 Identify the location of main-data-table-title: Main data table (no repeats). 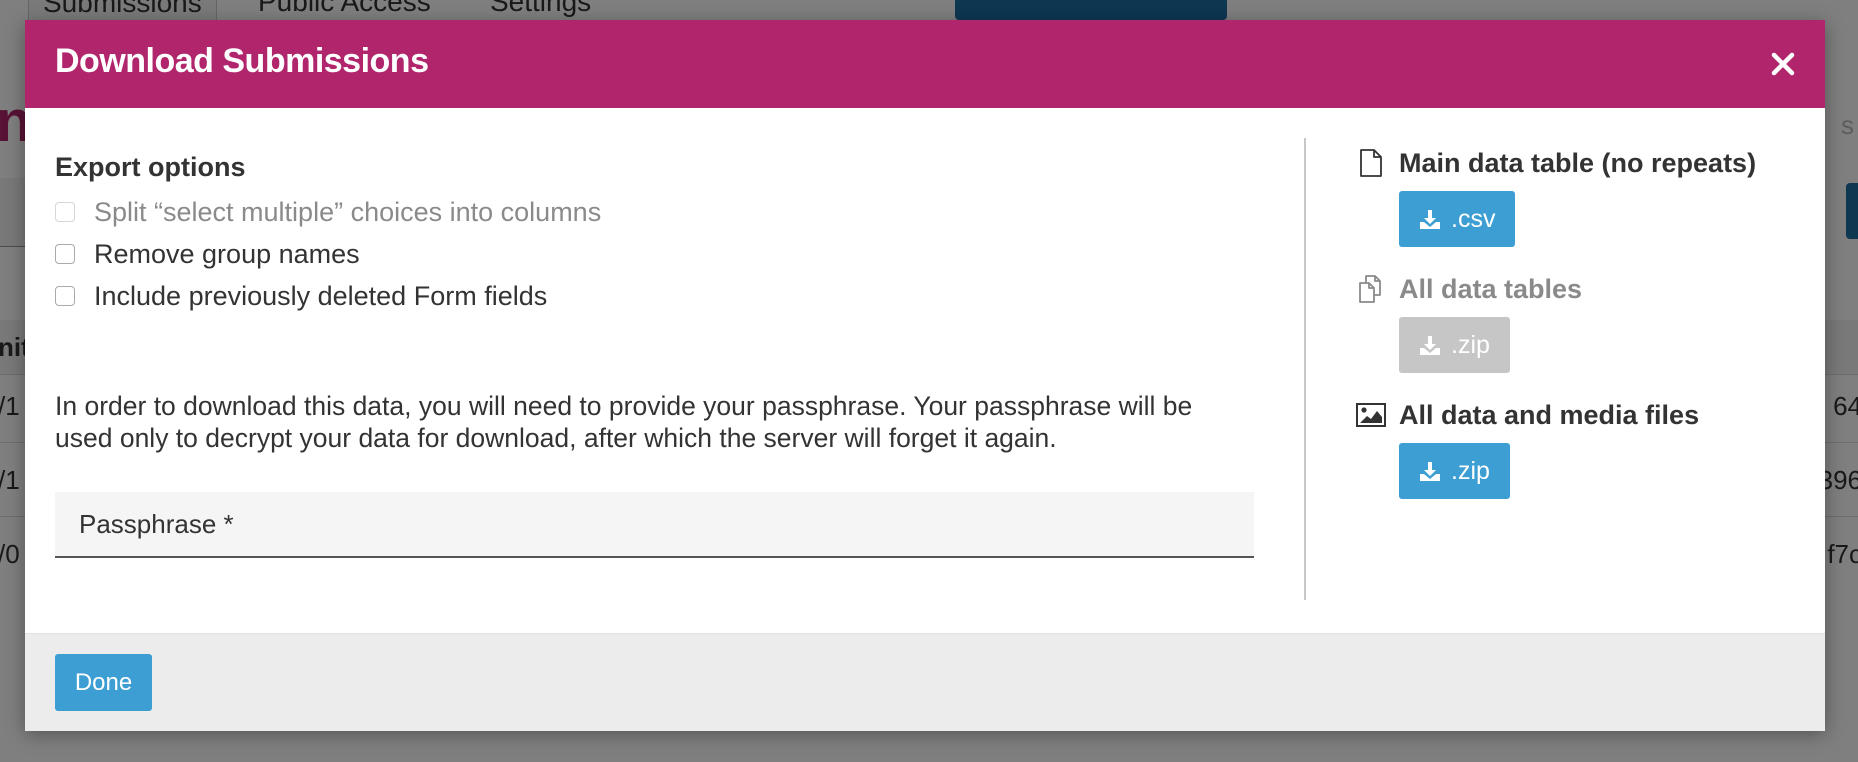
(1578, 162).